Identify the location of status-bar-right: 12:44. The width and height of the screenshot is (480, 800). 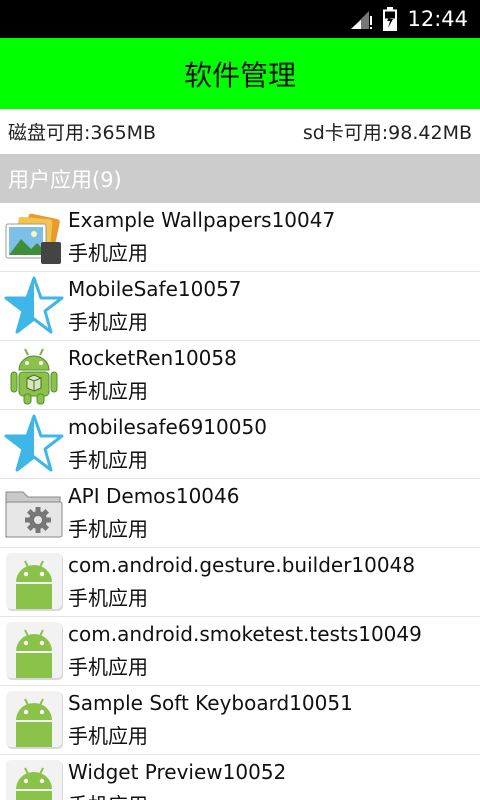
(408, 19).